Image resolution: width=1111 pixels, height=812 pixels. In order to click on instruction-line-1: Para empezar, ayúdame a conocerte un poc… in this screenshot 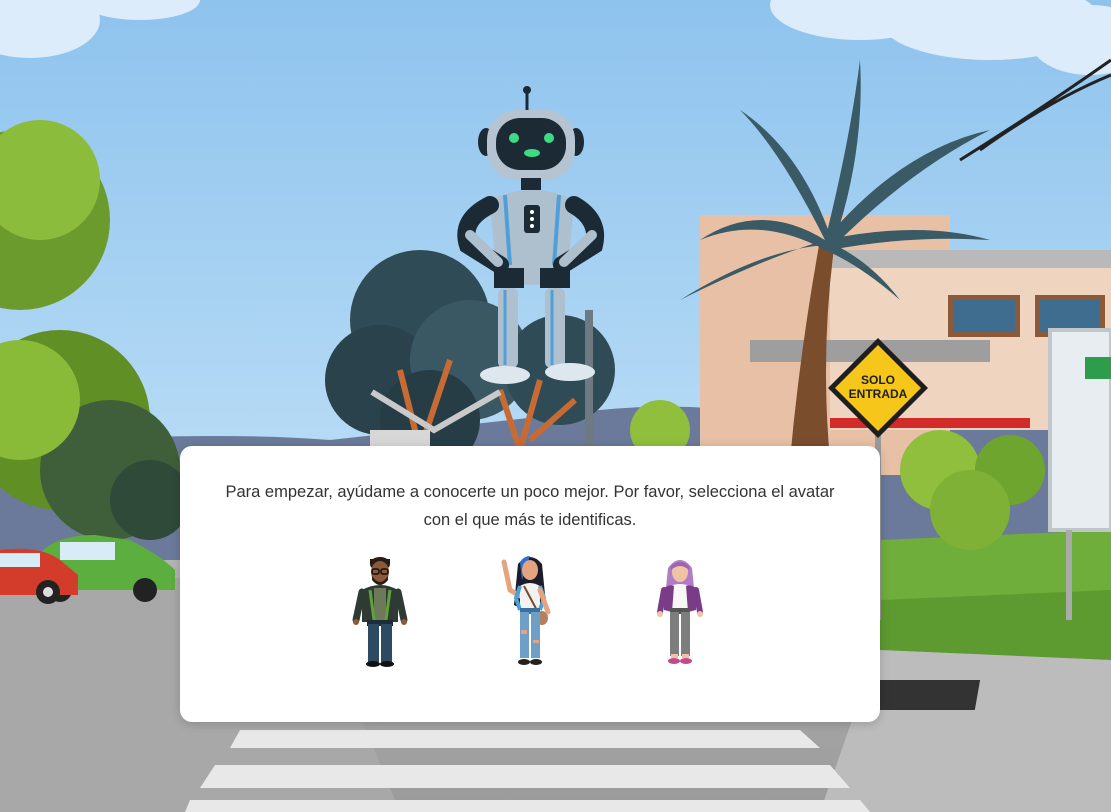, I will do `click(530, 492)`.